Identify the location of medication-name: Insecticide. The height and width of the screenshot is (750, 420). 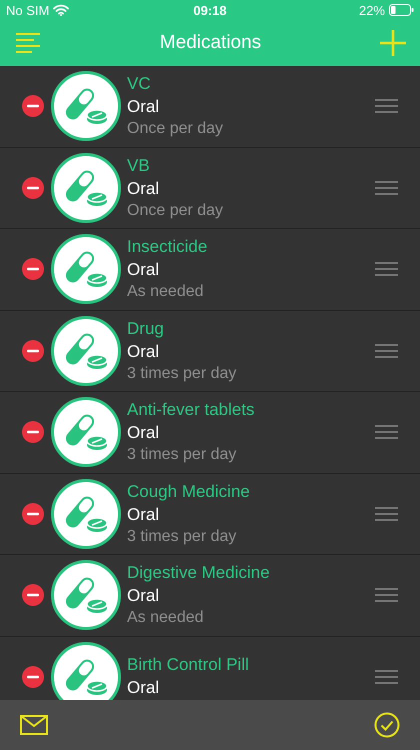
(167, 247).